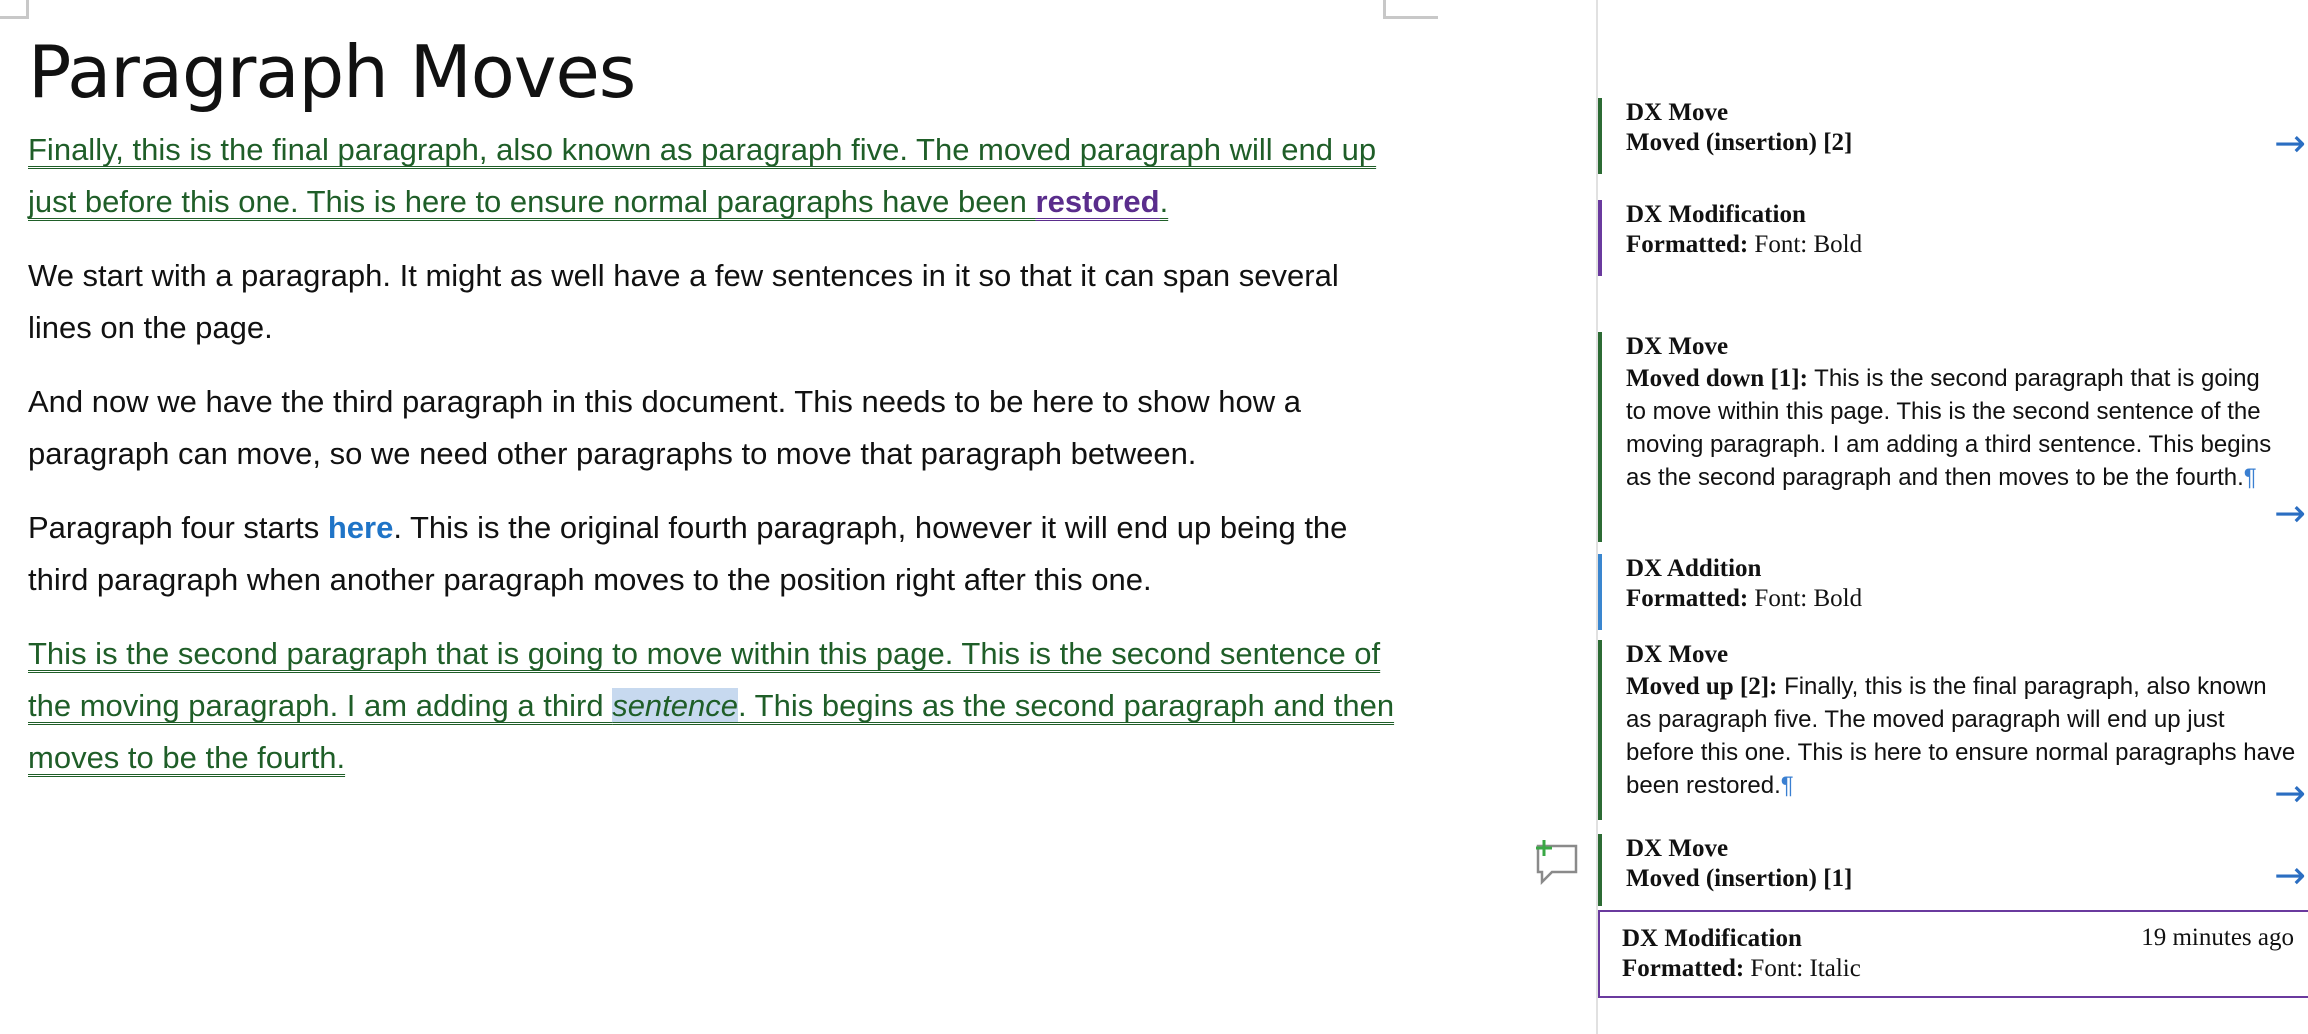  I want to click on revision-card-moved-insertion-2: DX Move Moved (insertion) [2] →, so click(1952, 136).